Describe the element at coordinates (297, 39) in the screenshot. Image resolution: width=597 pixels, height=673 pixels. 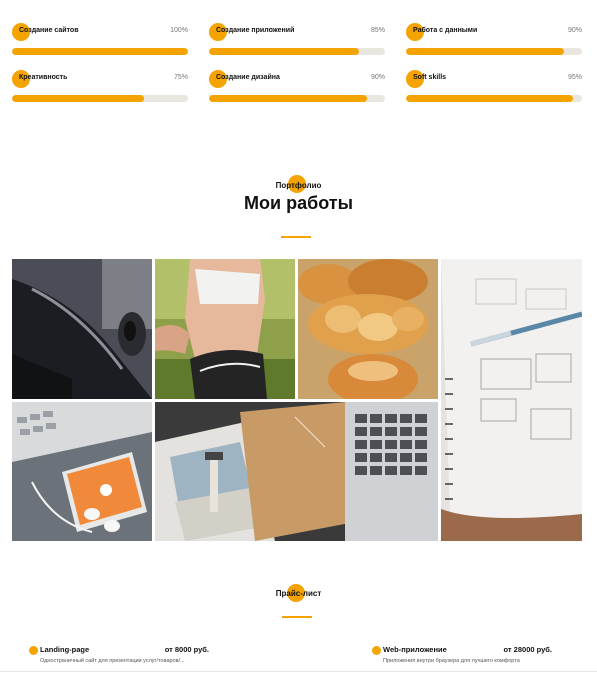
I see `skill-apps: Создание приложений 85%` at that location.